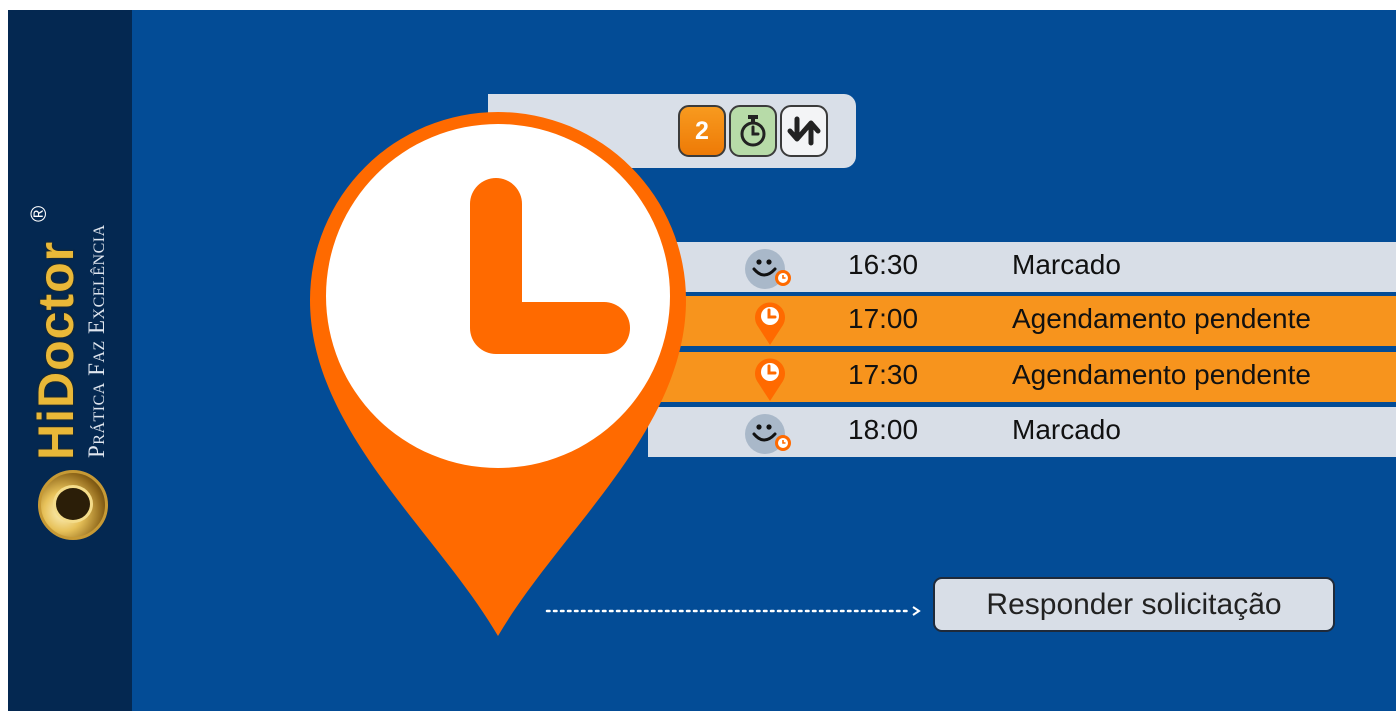 Image resolution: width=1396 pixels, height=711 pixels. Describe the element at coordinates (883, 264) in the screenshot. I see `row-time: 16:30` at that location.